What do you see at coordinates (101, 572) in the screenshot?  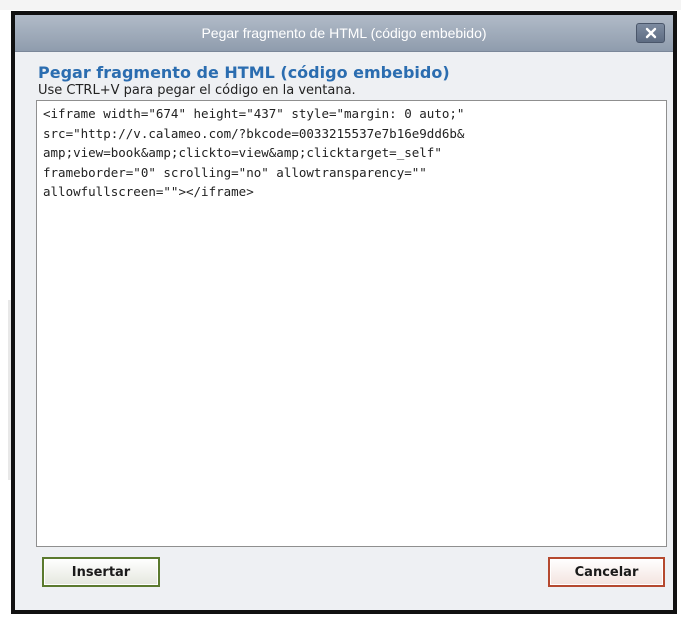 I see `insert-button: Insertar` at bounding box center [101, 572].